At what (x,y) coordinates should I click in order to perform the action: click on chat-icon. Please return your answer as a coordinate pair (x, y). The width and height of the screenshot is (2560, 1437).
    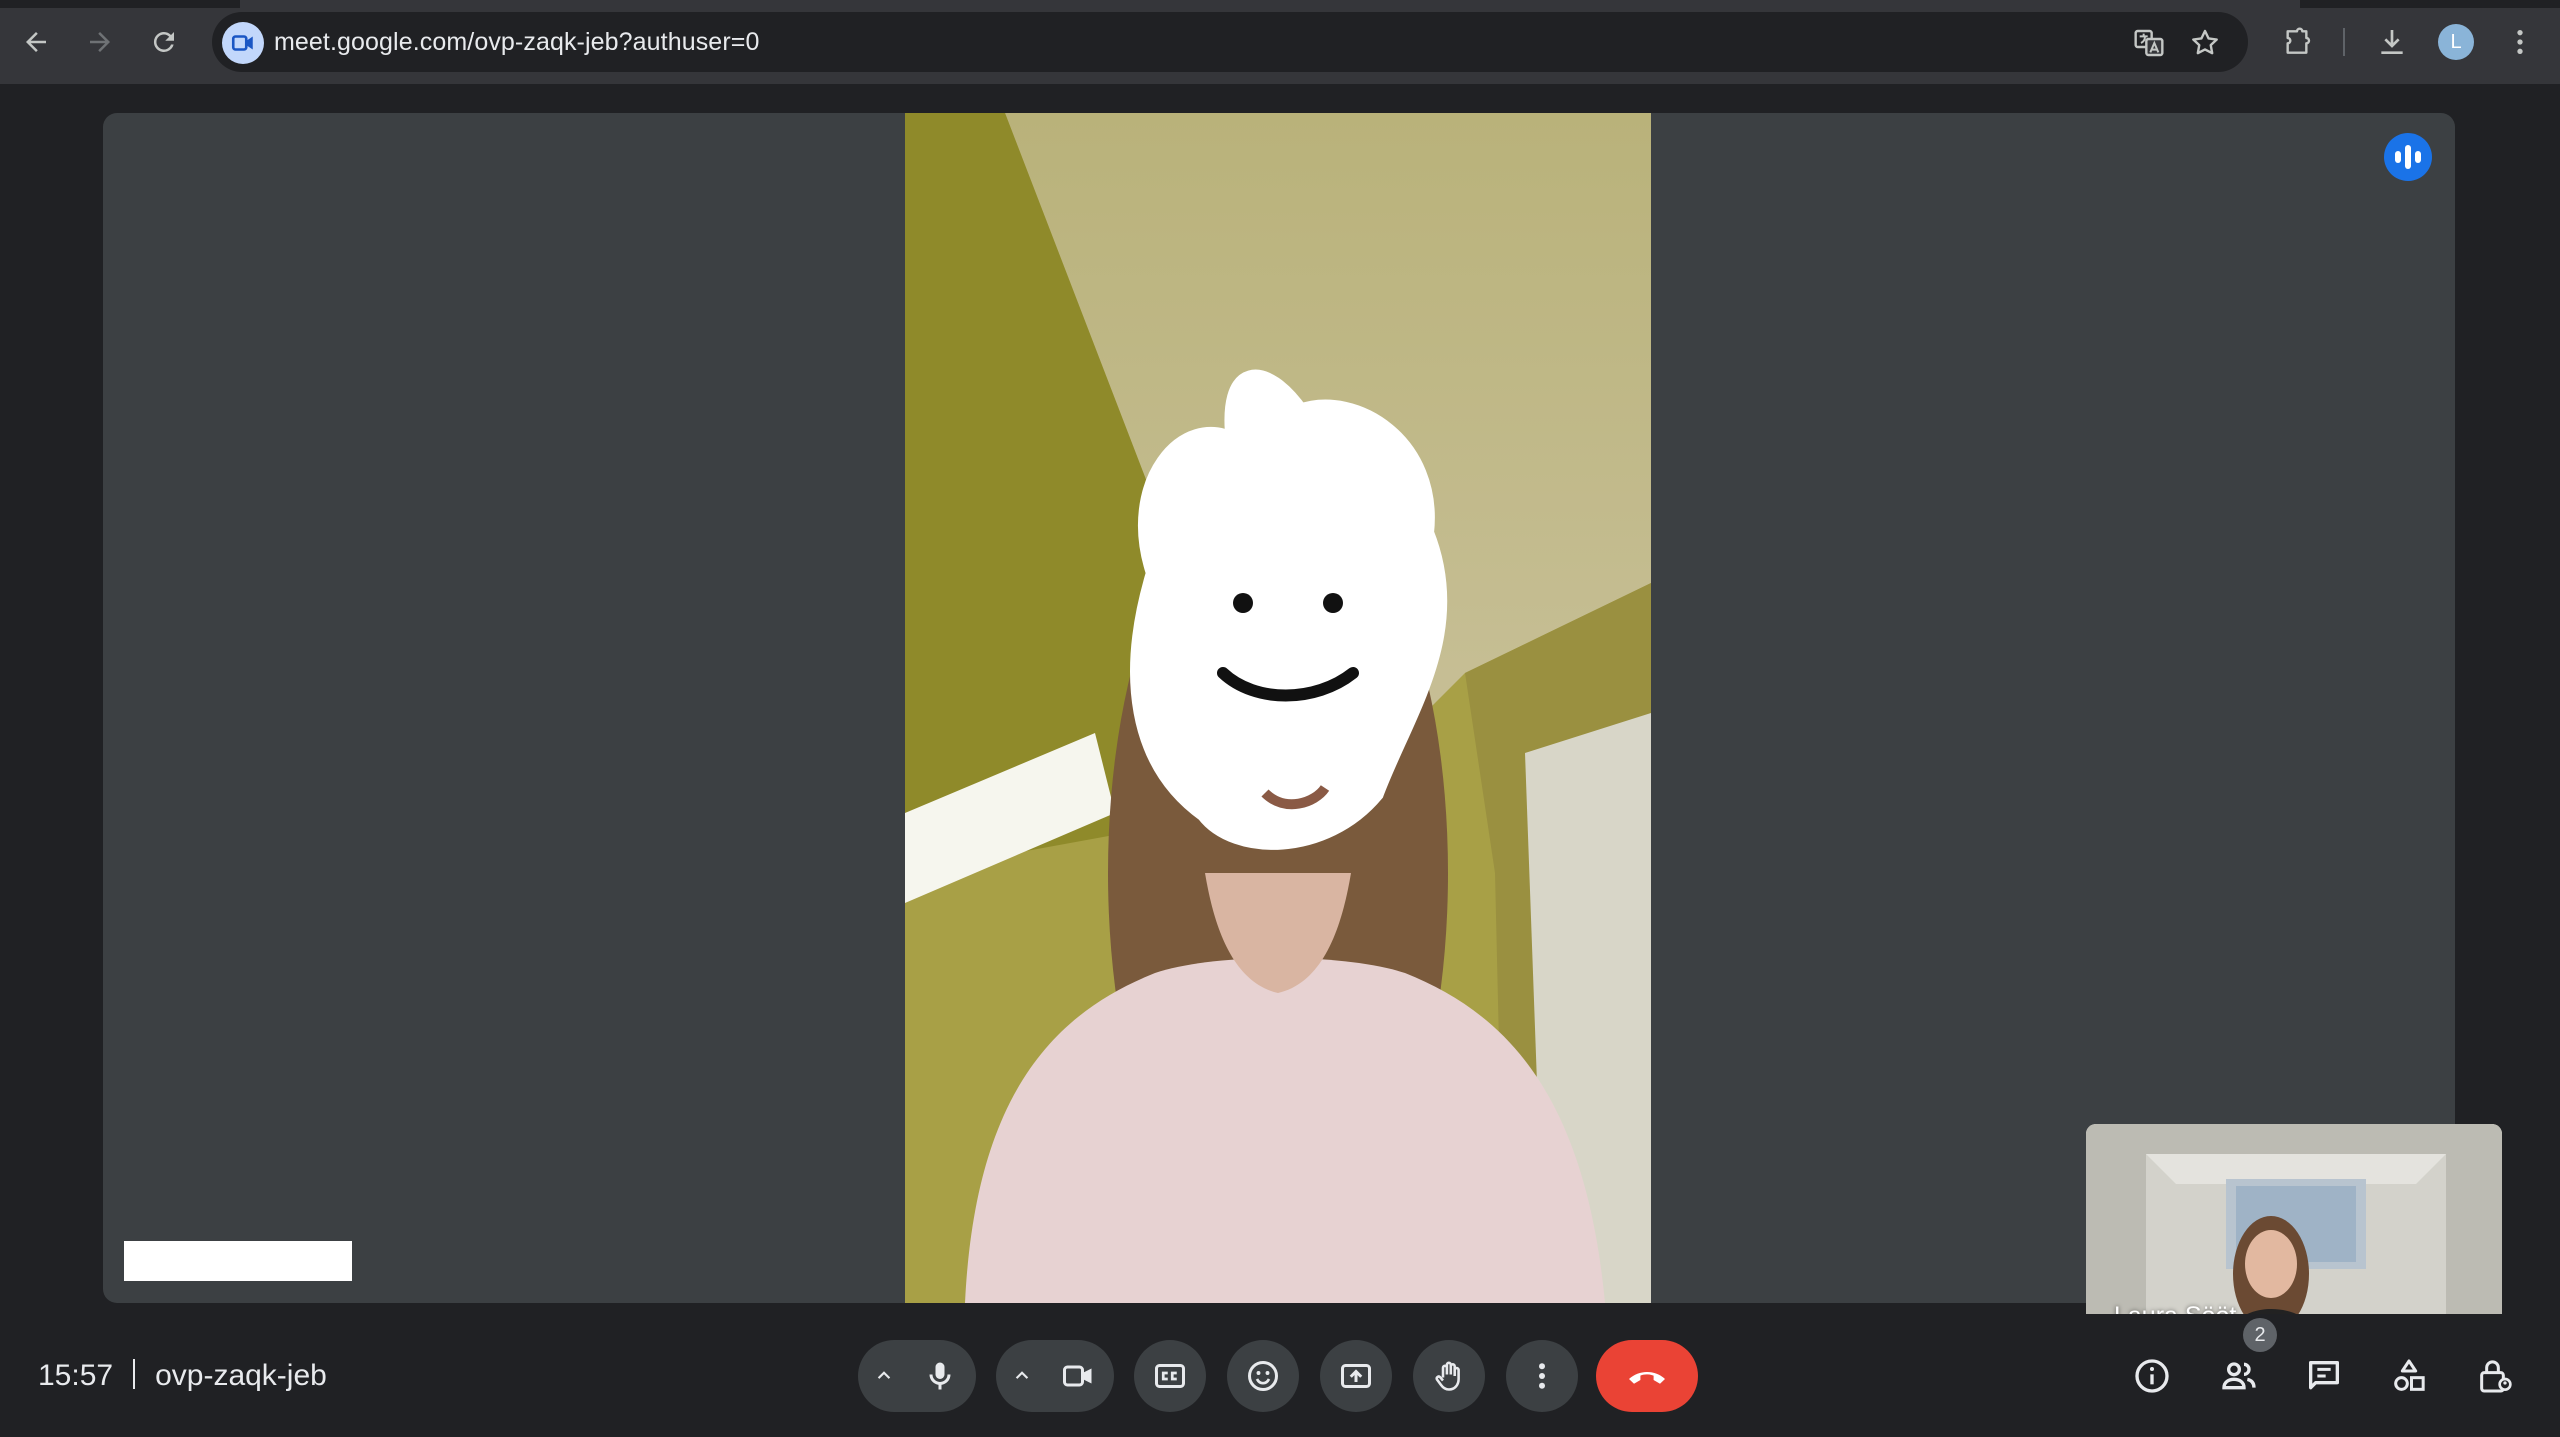
    Looking at the image, I should click on (2324, 1375).